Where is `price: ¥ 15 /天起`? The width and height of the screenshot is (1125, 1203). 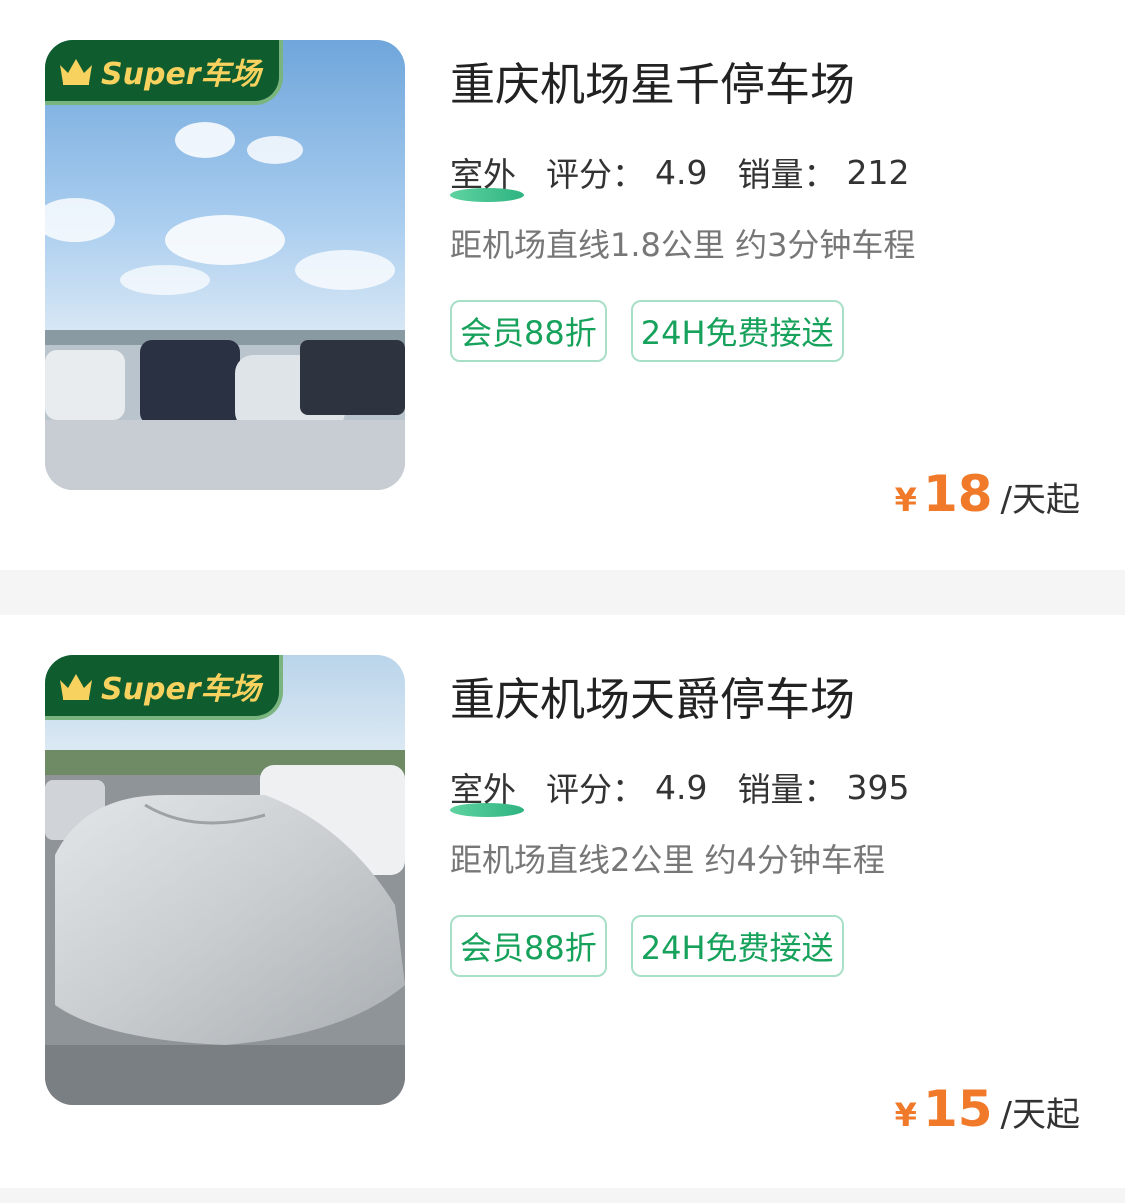
price: ¥ 15 /天起 is located at coordinates (987, 1109).